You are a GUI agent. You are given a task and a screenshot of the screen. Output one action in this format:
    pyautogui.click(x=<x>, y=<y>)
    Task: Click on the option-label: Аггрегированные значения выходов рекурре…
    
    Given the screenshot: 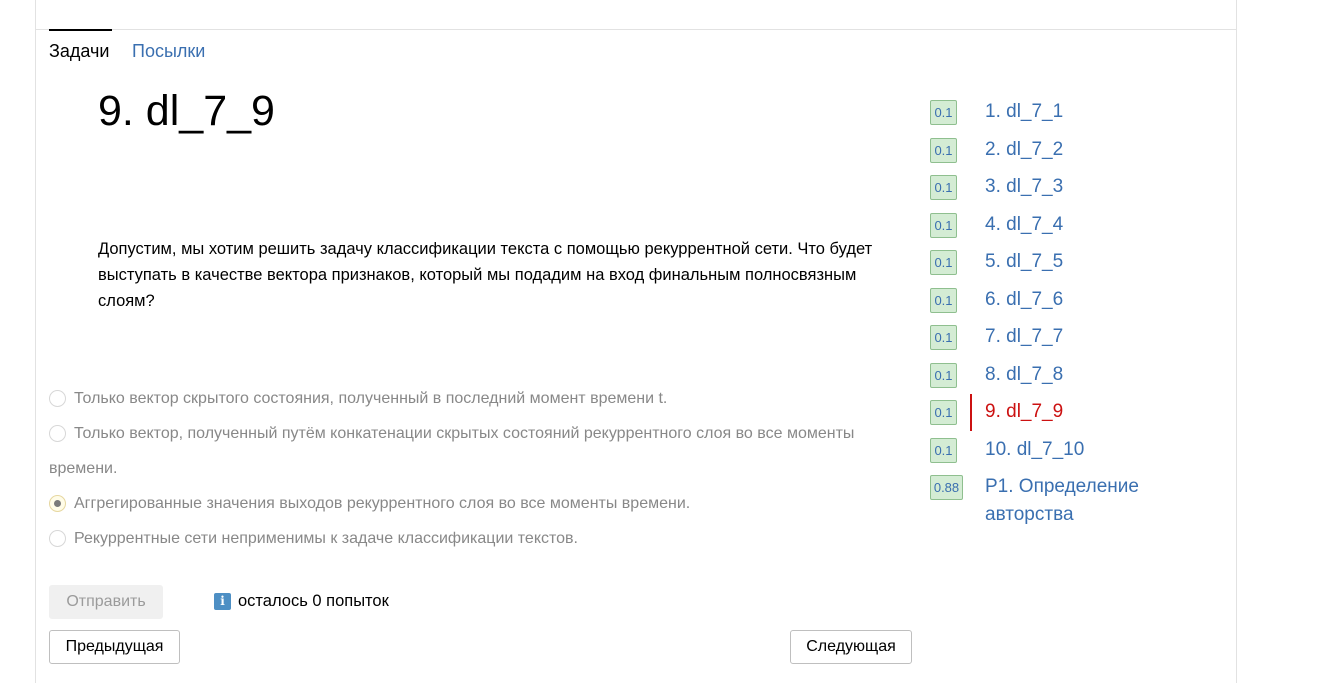 What is the action you would take?
    pyautogui.click(x=382, y=503)
    